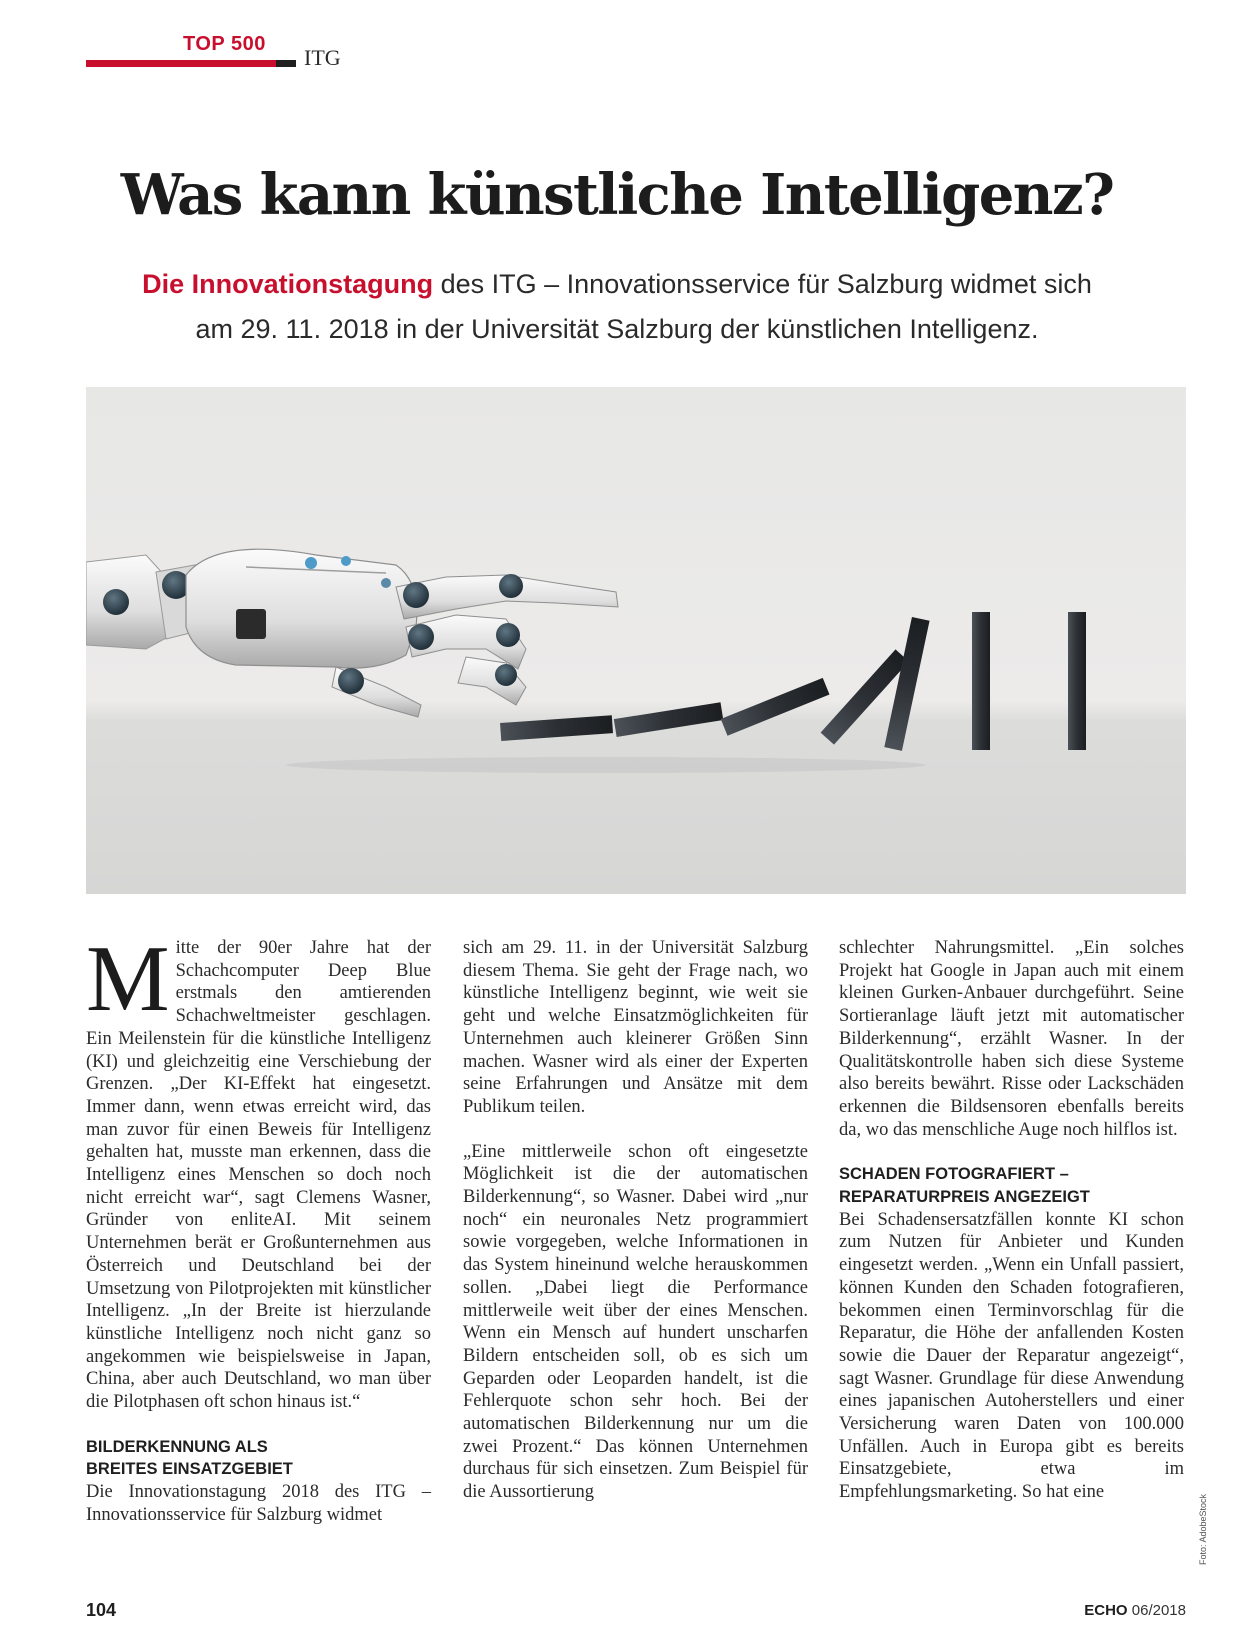  I want to click on section-rule, so click(191, 63).